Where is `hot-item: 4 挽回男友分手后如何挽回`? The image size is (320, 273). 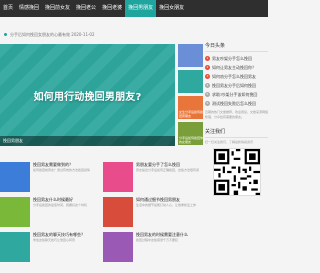
hot-item: 4 挽回男友分手后如何挽回 is located at coordinates (236, 85).